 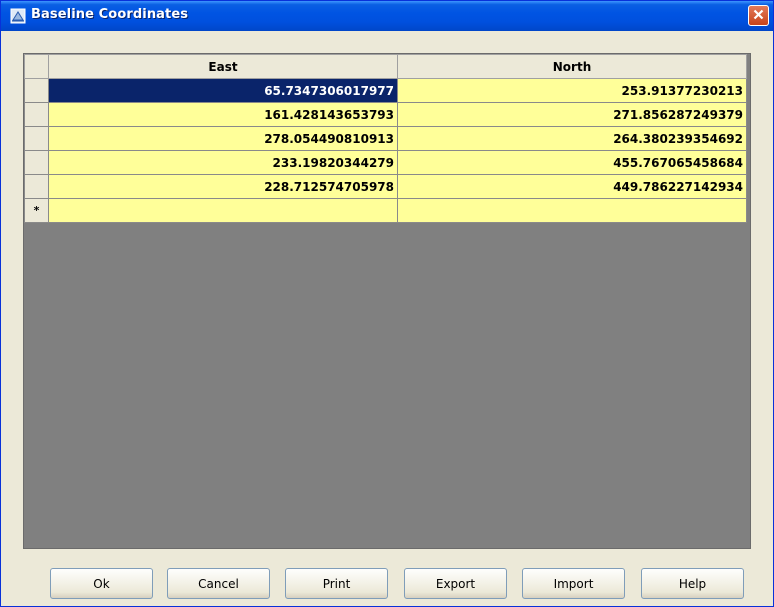 I want to click on north-cell: 449.786227142934, so click(x=572, y=186).